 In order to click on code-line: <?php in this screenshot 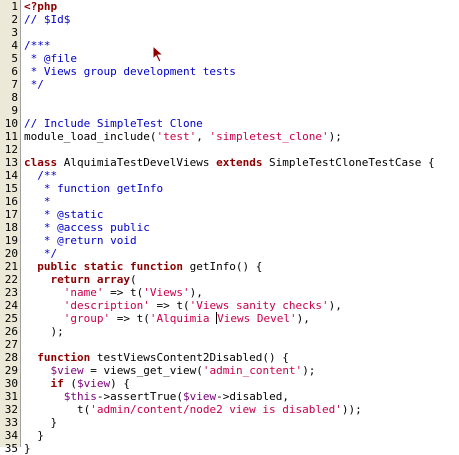, I will do `click(241, 6)`.